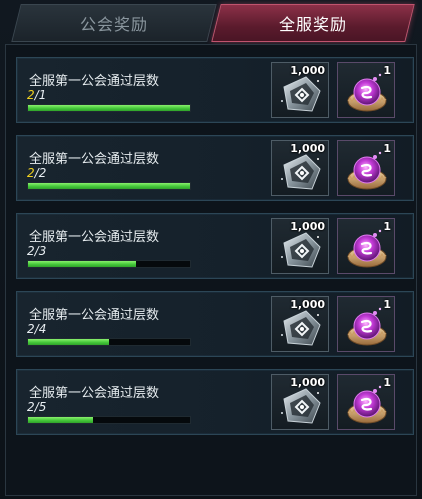 This screenshot has height=499, width=422. Describe the element at coordinates (42, 95) in the screenshot. I see `progress-target: 1` at that location.